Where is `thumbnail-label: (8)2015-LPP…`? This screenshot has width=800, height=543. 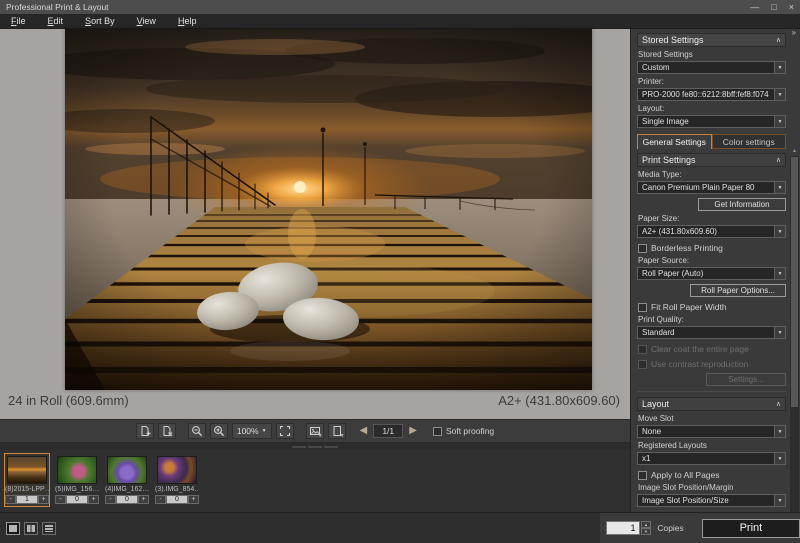
thumbnail-label: (8)2015-LPP… is located at coordinates (27, 489).